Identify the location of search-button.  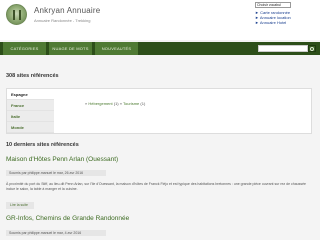
(312, 48).